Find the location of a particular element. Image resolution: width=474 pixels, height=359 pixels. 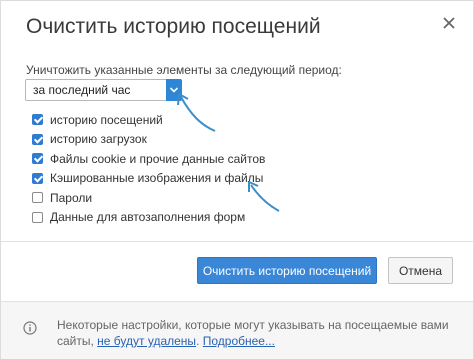

option-label: Кэшированные изображения и файлы is located at coordinates (157, 178).